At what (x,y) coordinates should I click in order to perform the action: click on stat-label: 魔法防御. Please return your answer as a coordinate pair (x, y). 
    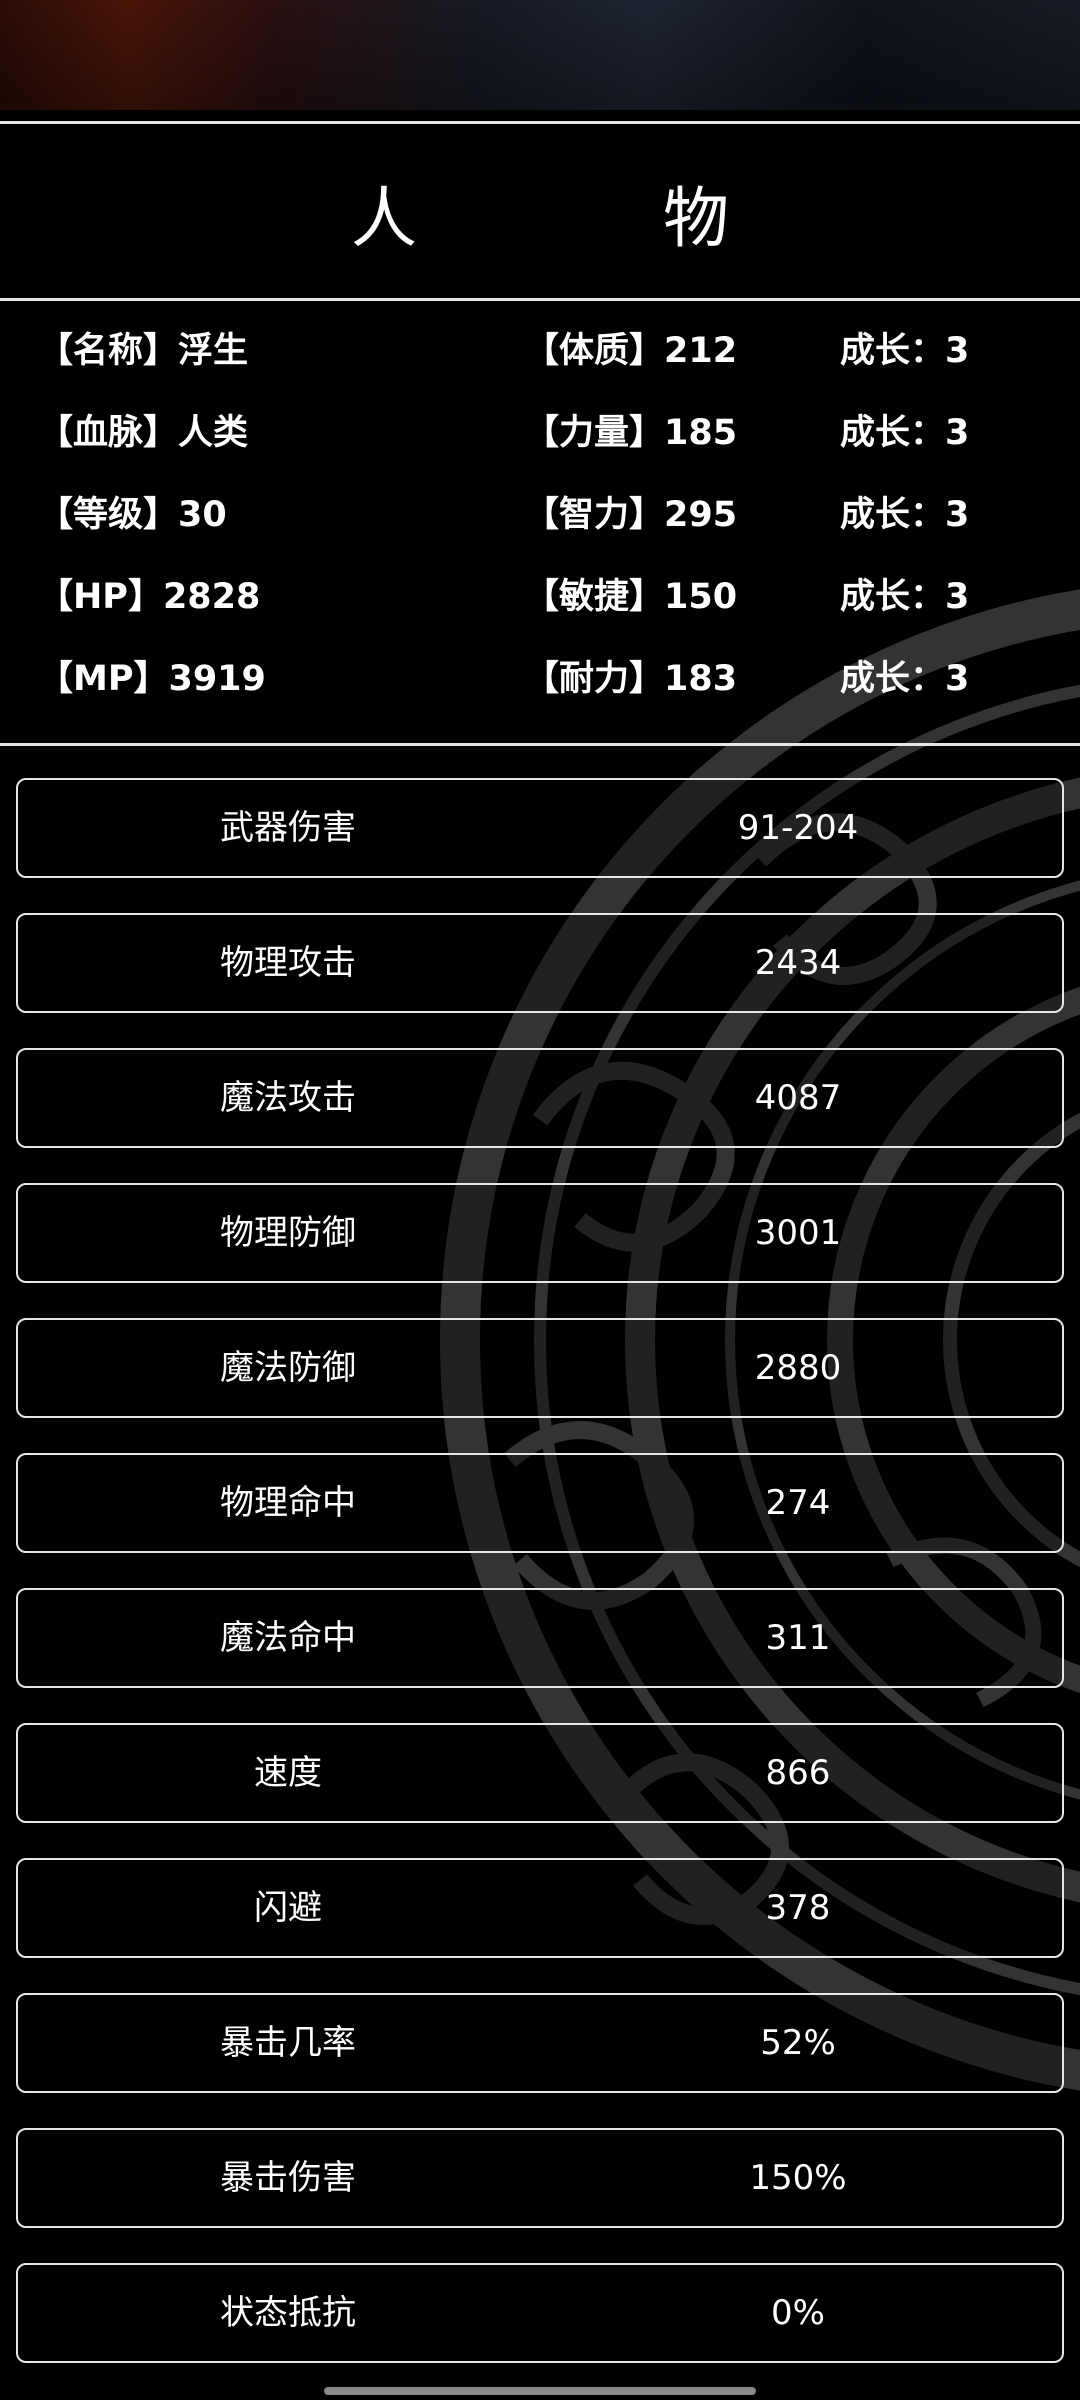
    Looking at the image, I should click on (288, 1368).